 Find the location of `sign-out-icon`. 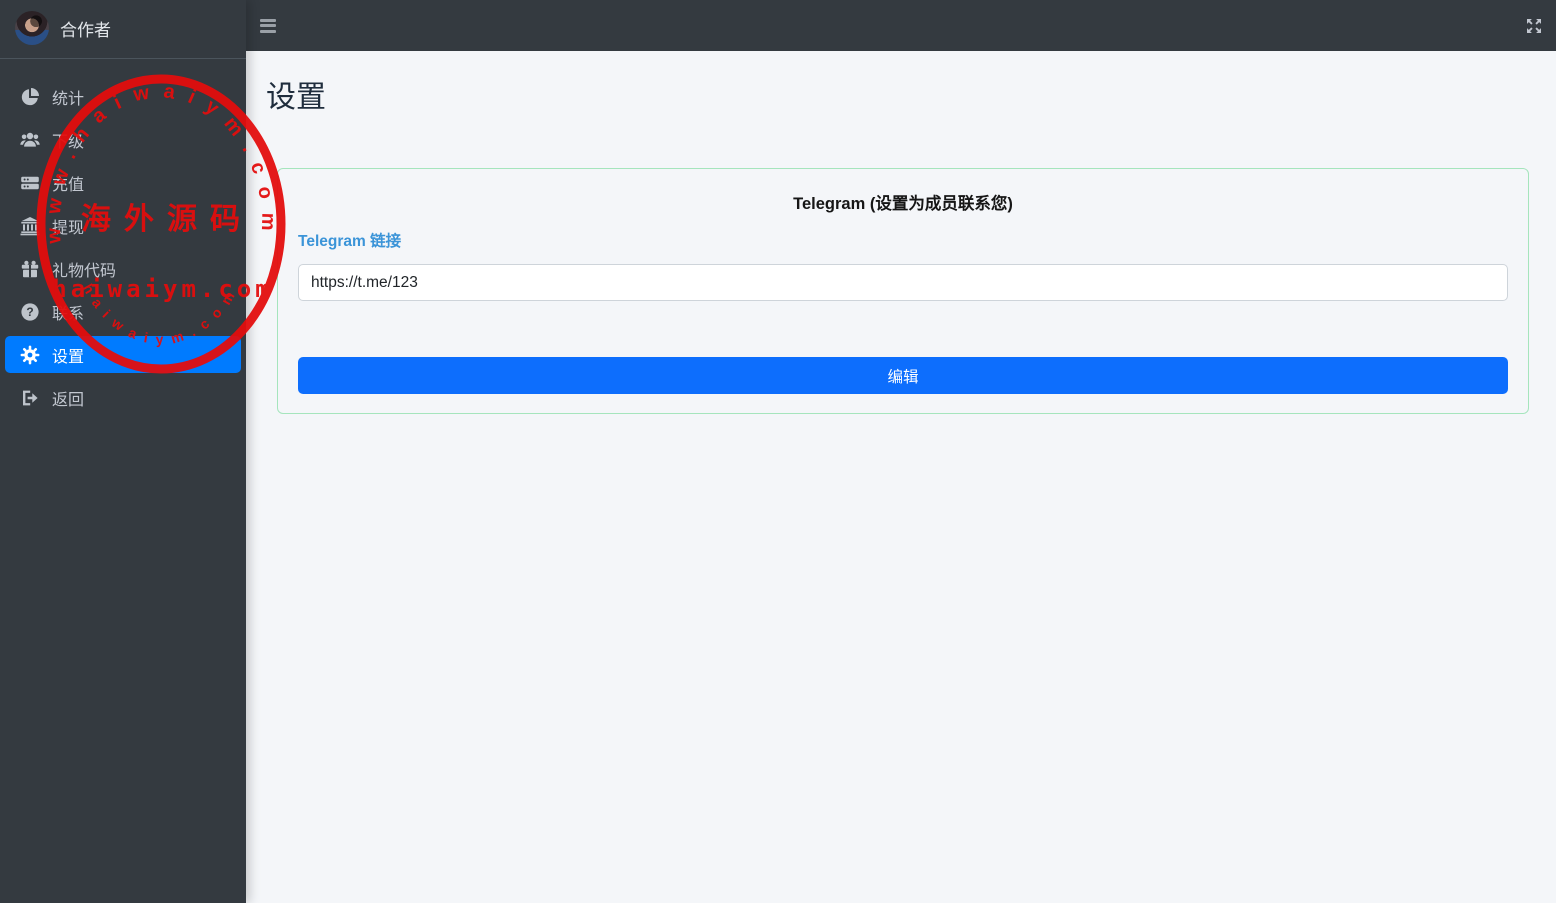

sign-out-icon is located at coordinates (30, 398).